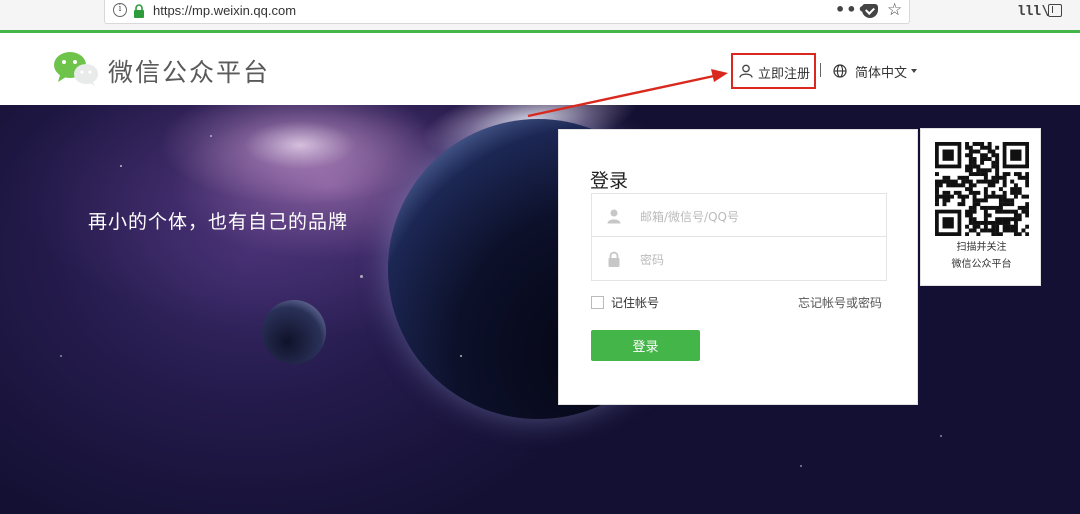 The height and width of the screenshot is (514, 1080). What do you see at coordinates (689, 217) in the screenshot?
I see `account-placeholder: 邮箱/微信号/QQ号` at bounding box center [689, 217].